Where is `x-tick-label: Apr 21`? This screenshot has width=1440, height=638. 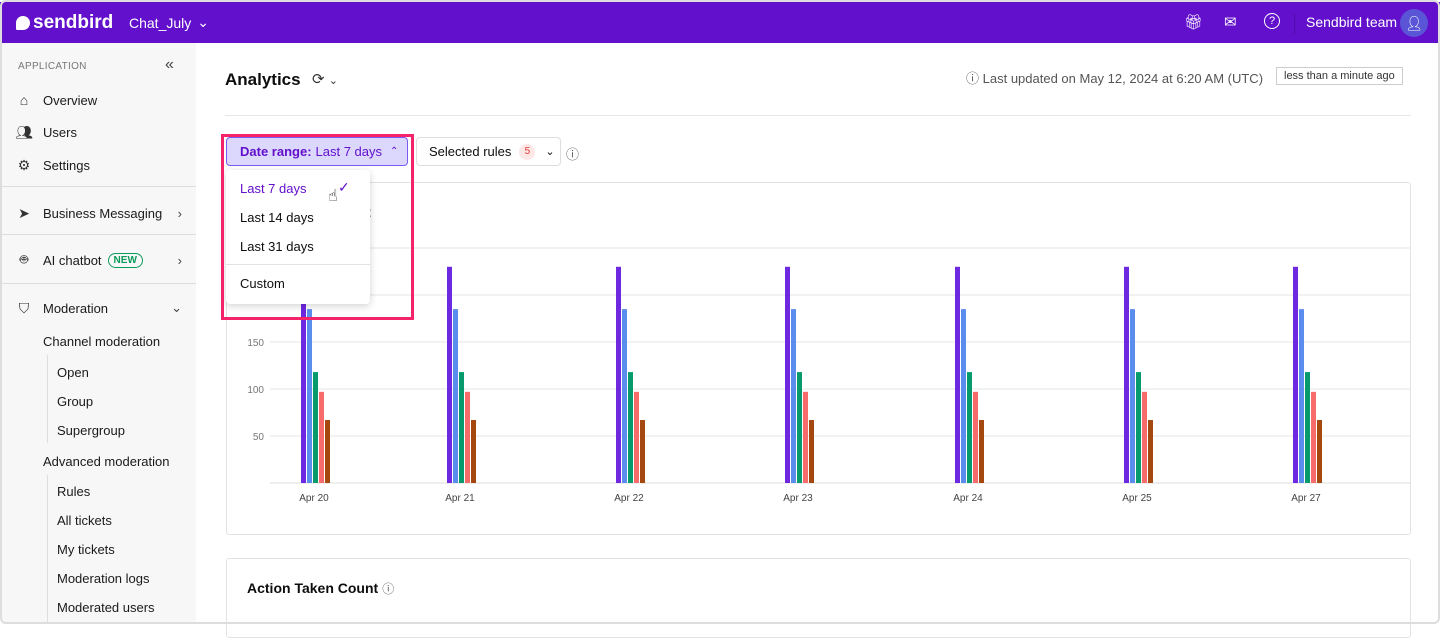
x-tick-label: Apr 21 is located at coordinates (460, 498).